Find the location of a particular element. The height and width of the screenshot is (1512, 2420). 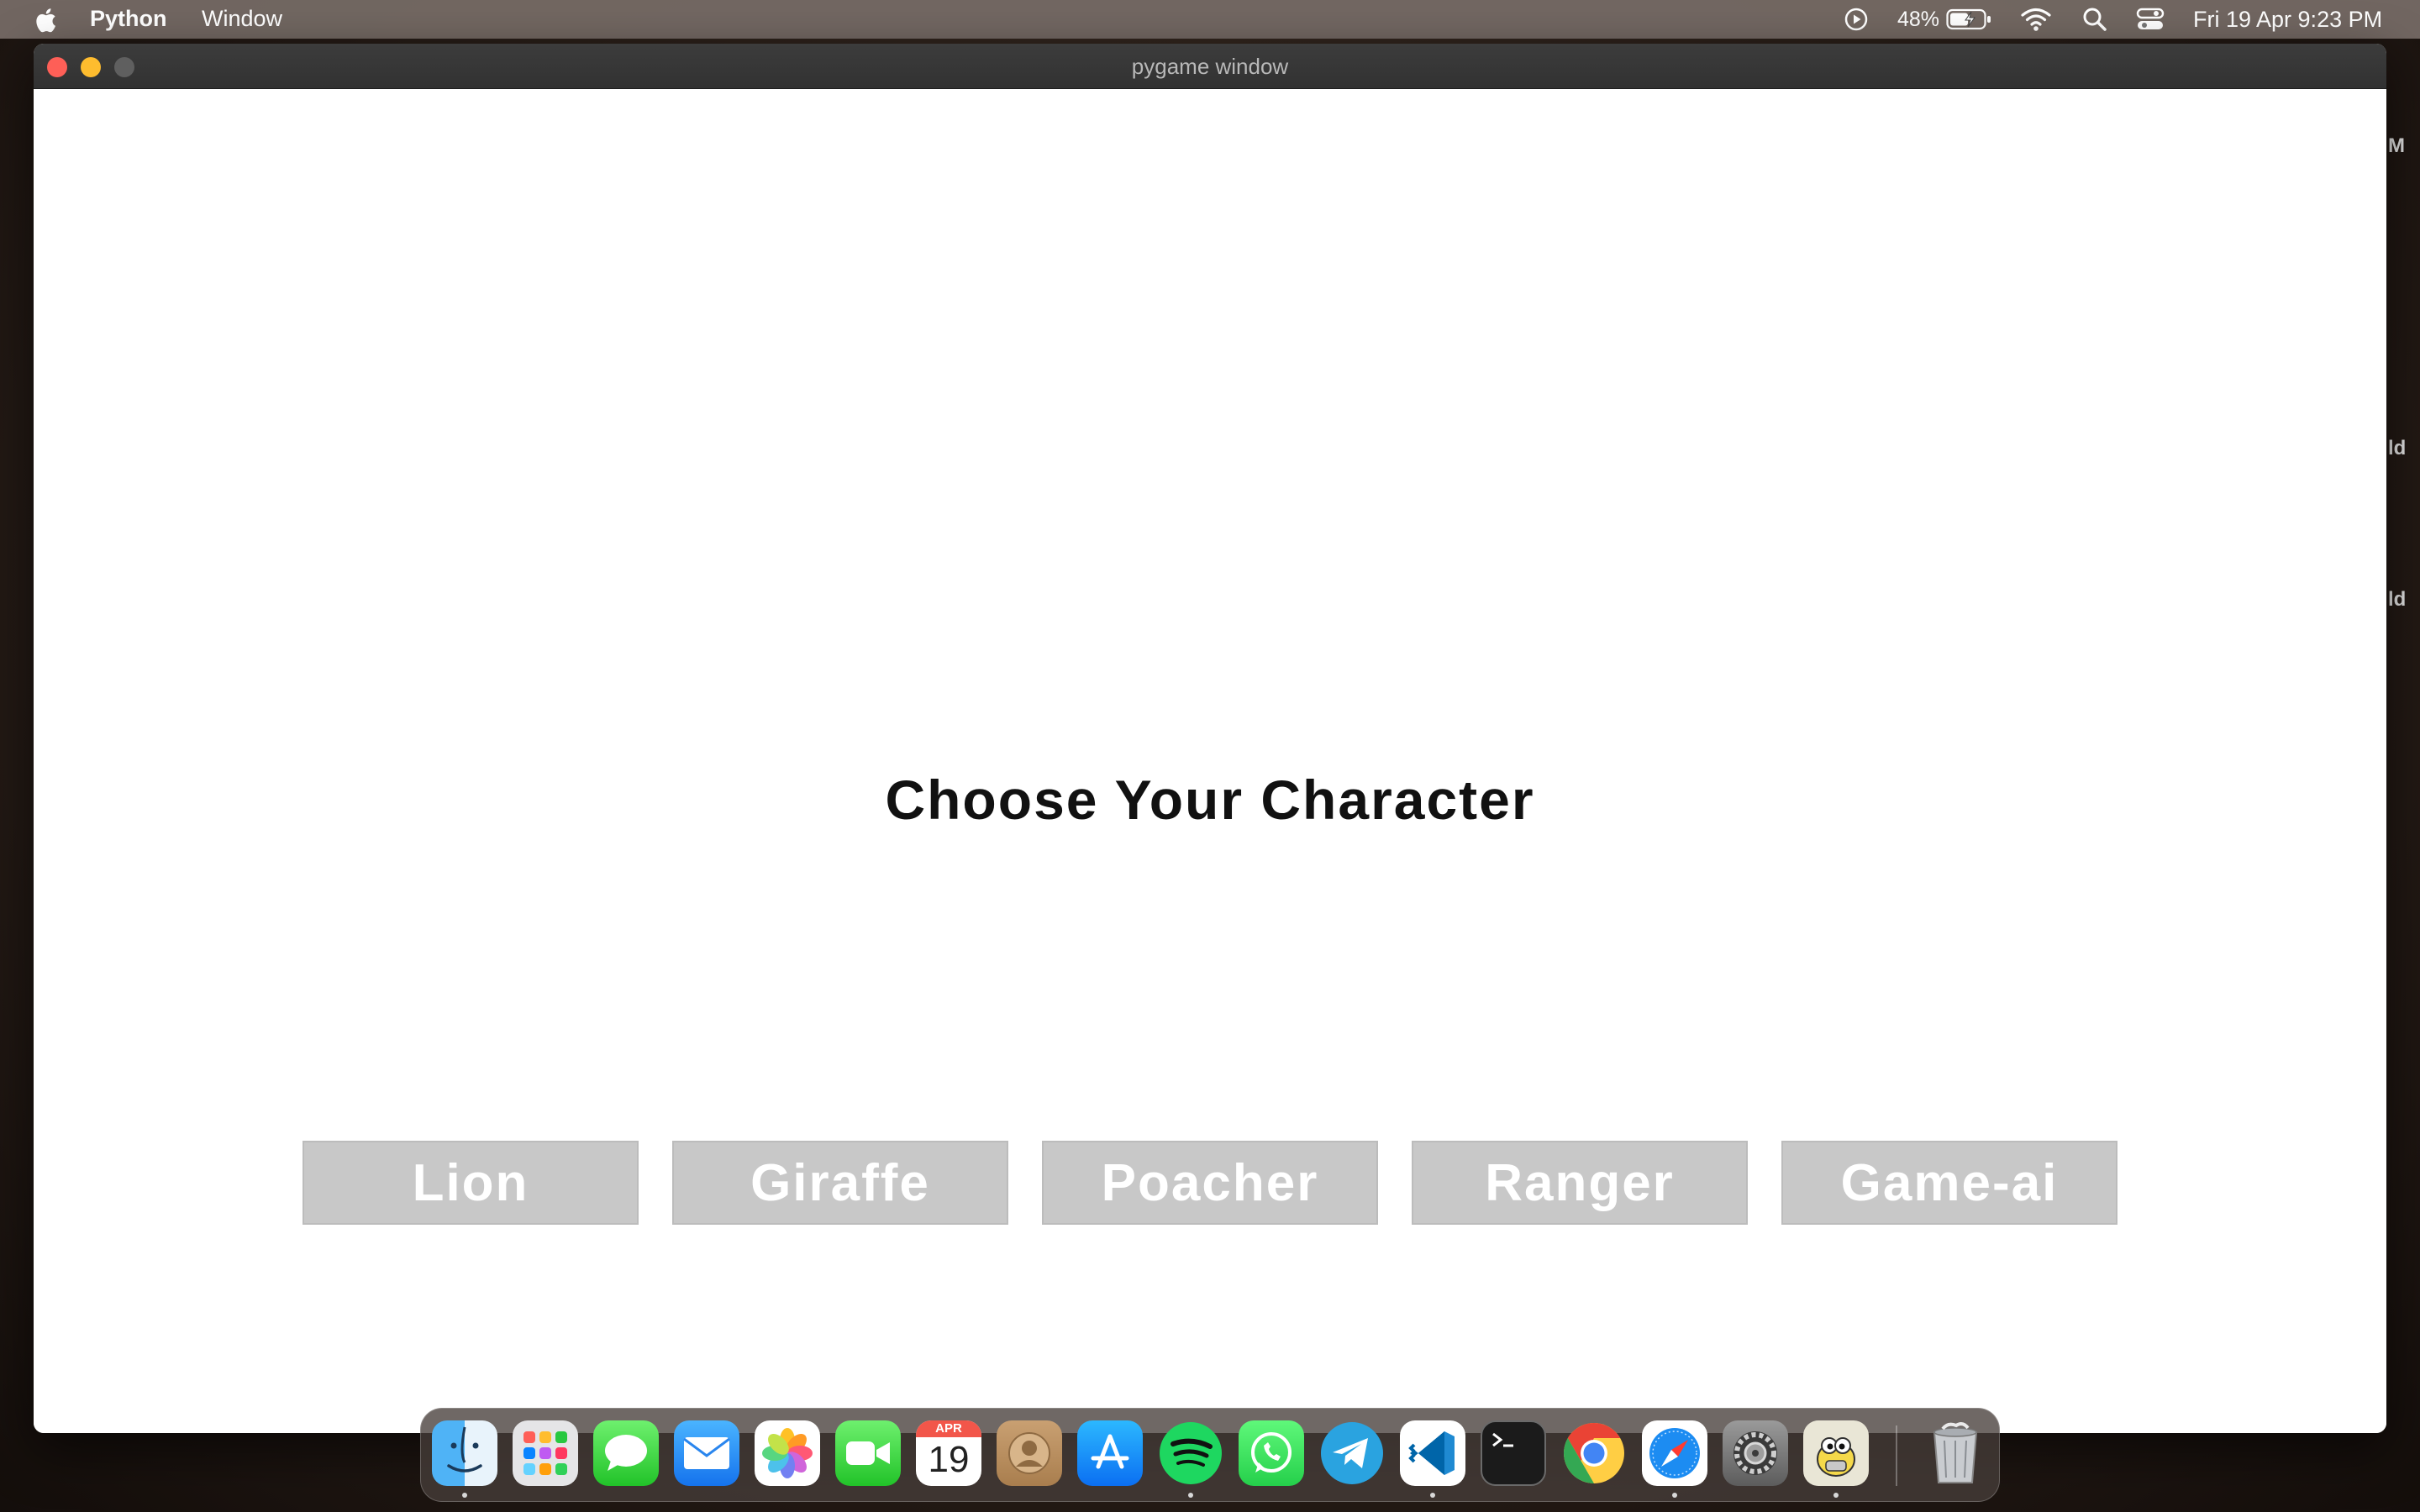

window-titlebar: pygame window is located at coordinates (1210, 66).